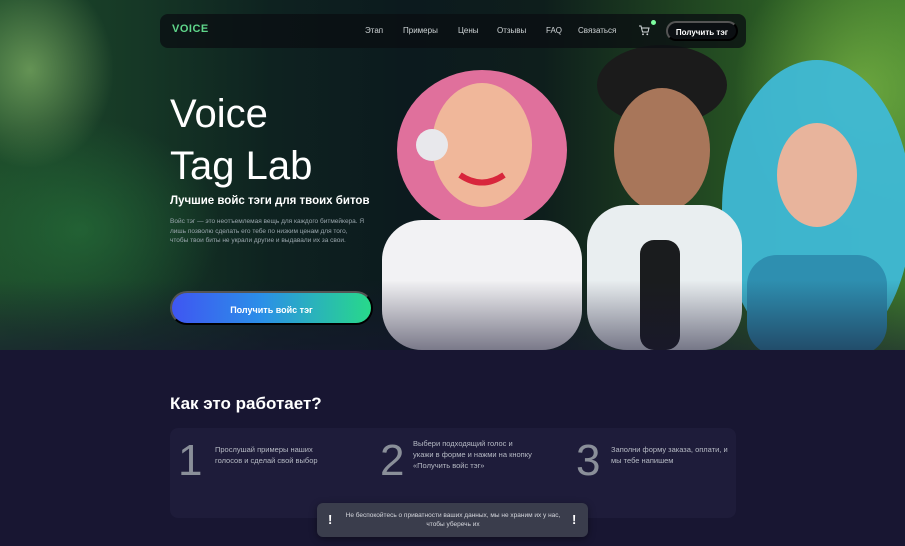  Describe the element at coordinates (219, 114) in the screenshot. I see `hero-title-line1: Voice` at that location.